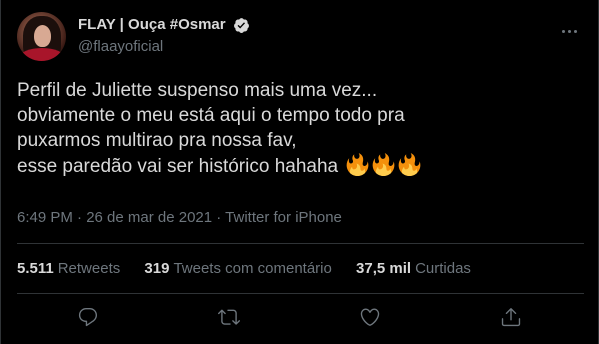 The image size is (599, 344). What do you see at coordinates (35, 268) in the screenshot?
I see `retweets-count: 5.511` at bounding box center [35, 268].